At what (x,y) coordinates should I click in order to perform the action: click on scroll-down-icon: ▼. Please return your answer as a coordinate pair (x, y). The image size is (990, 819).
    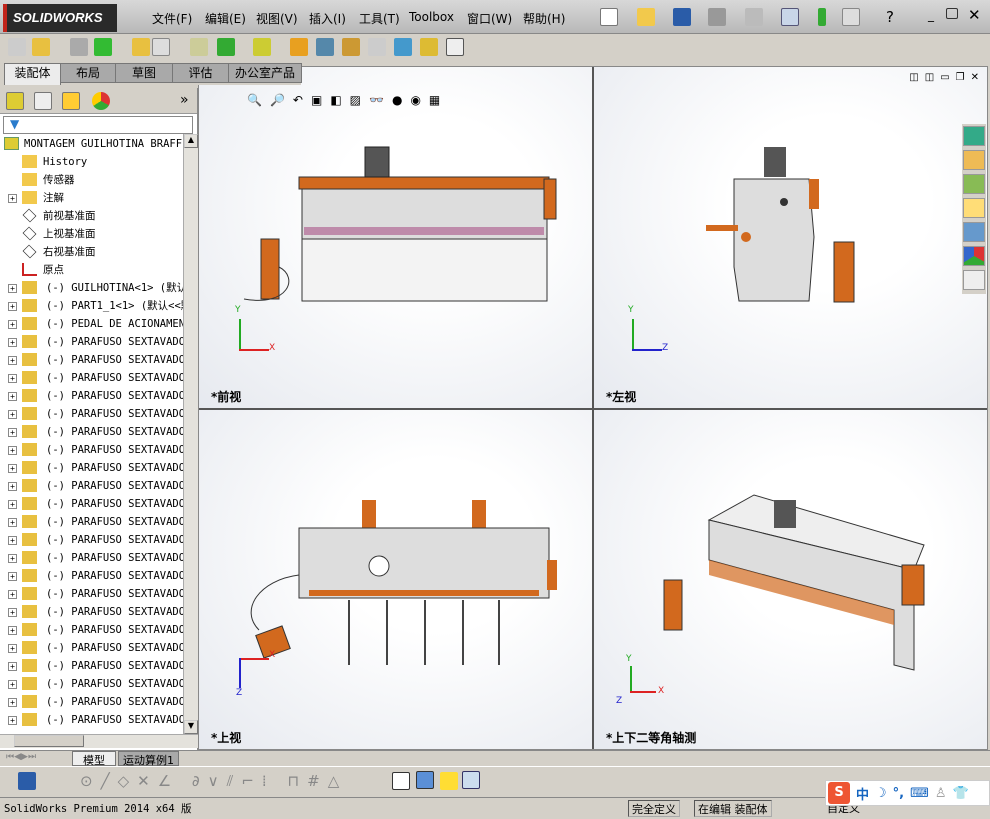
    Looking at the image, I should click on (191, 727).